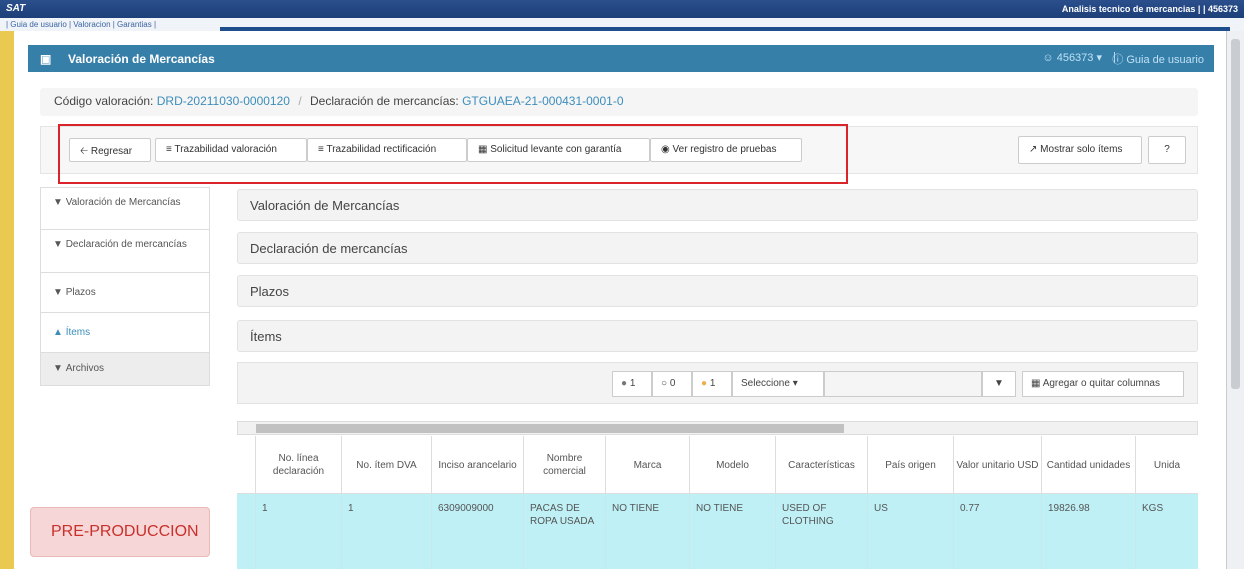 The width and height of the screenshot is (1244, 569). I want to click on column-header: País origen, so click(910, 465).